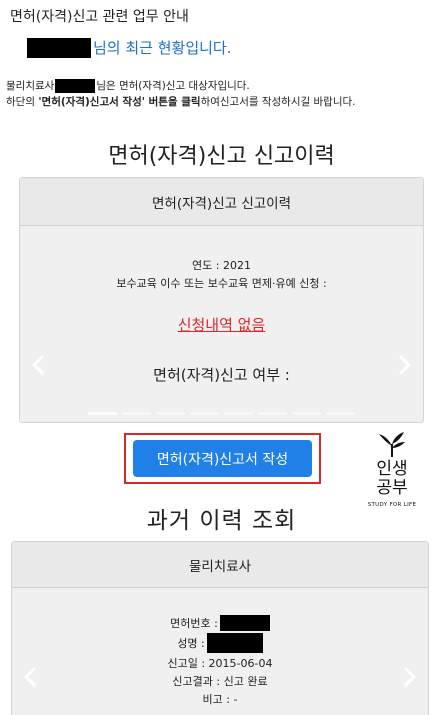 The height and width of the screenshot is (715, 443). I want to click on history-year: 연도 : 2021, so click(221, 265).